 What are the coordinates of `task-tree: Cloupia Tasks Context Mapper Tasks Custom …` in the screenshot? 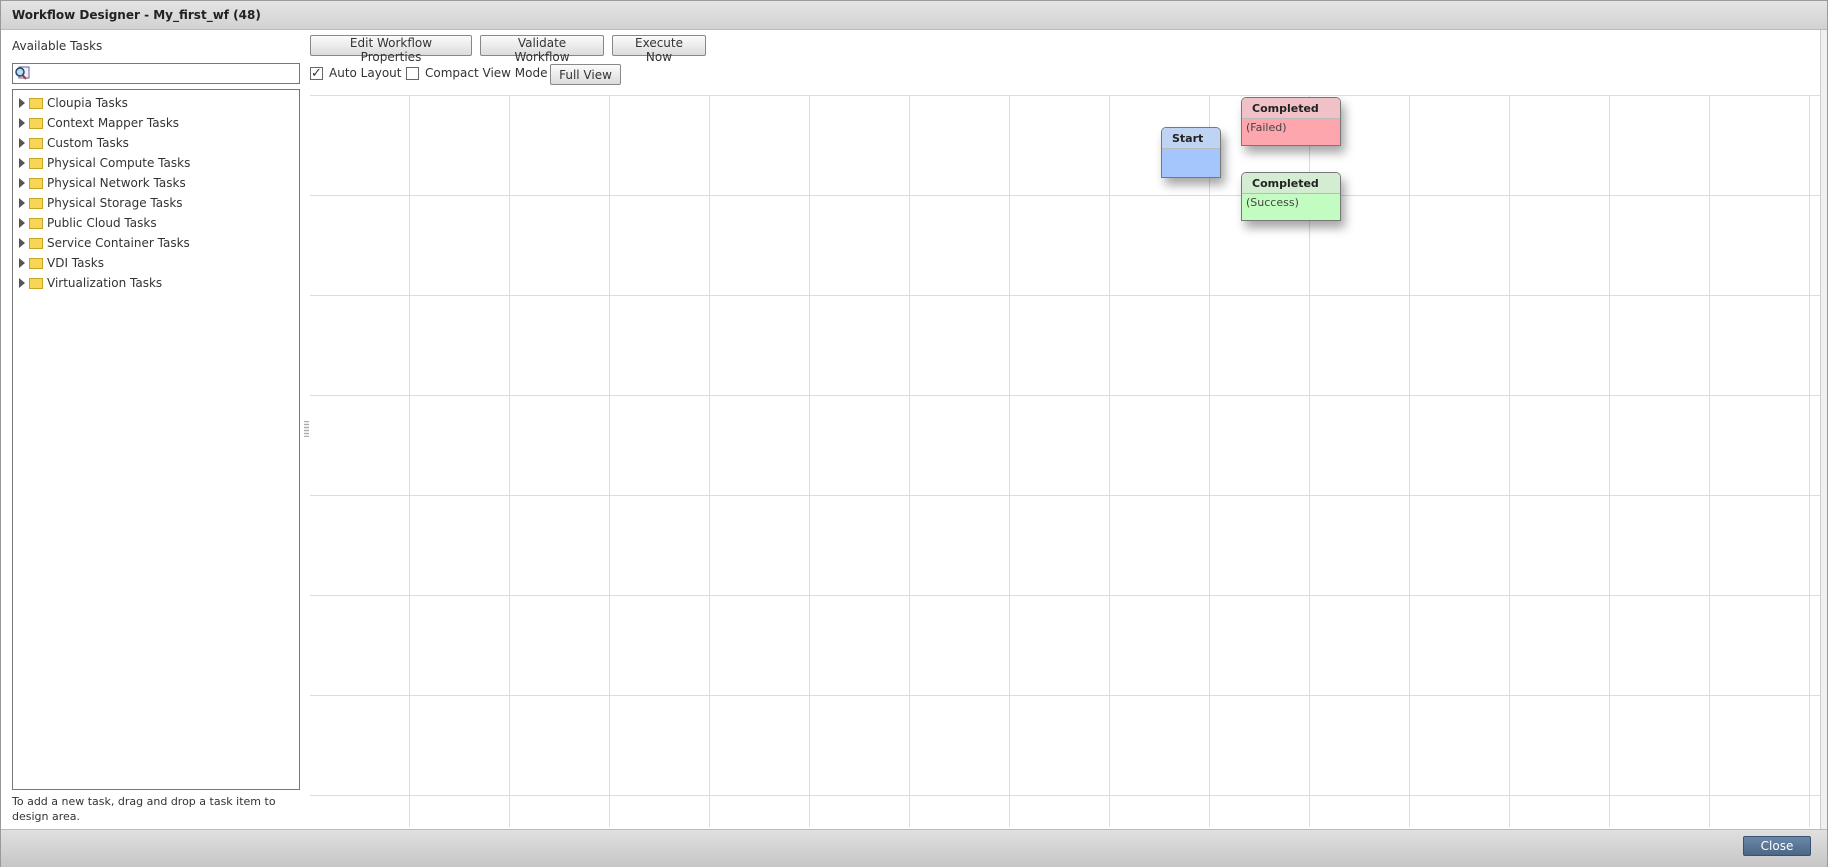 It's located at (156, 439).